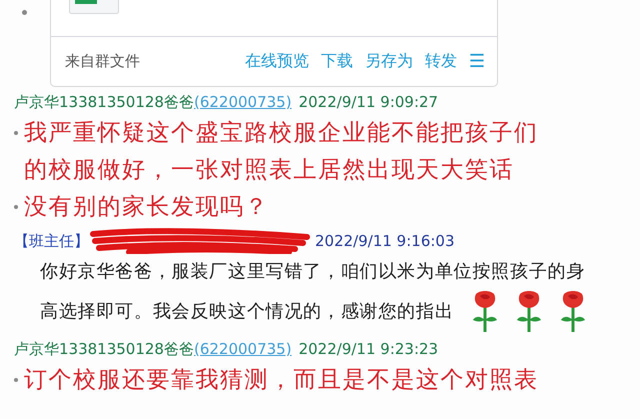 This screenshot has height=419, width=640. What do you see at coordinates (102, 61) in the screenshot?
I see `file-source: 来自群文件` at bounding box center [102, 61].